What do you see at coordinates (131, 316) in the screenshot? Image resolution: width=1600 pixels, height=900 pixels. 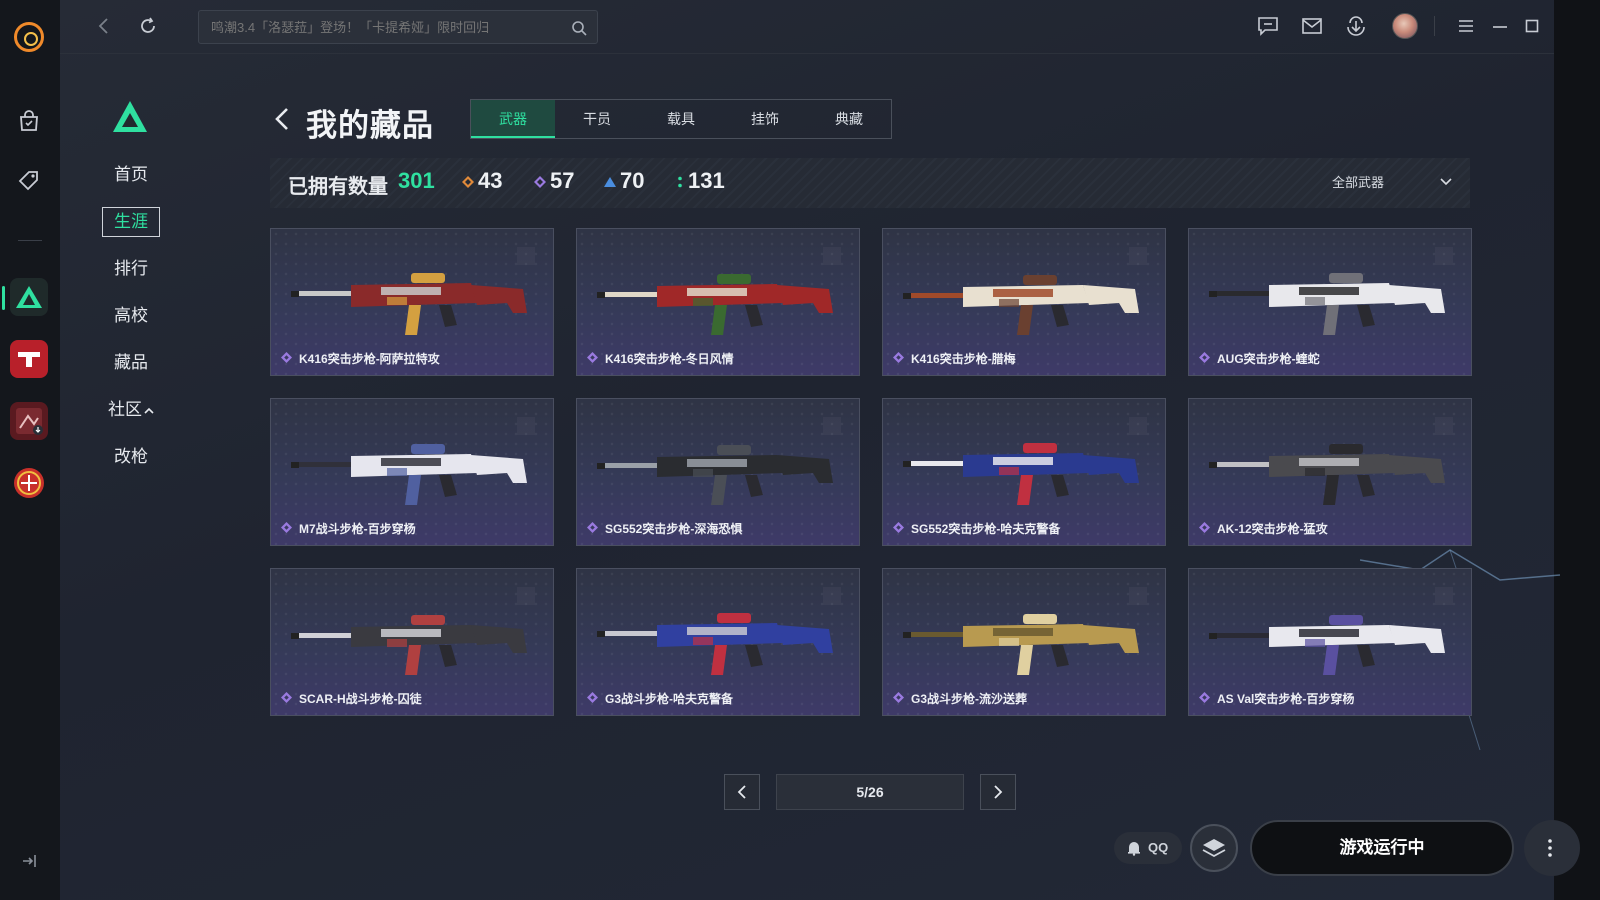 I see `nav-college: 高校` at bounding box center [131, 316].